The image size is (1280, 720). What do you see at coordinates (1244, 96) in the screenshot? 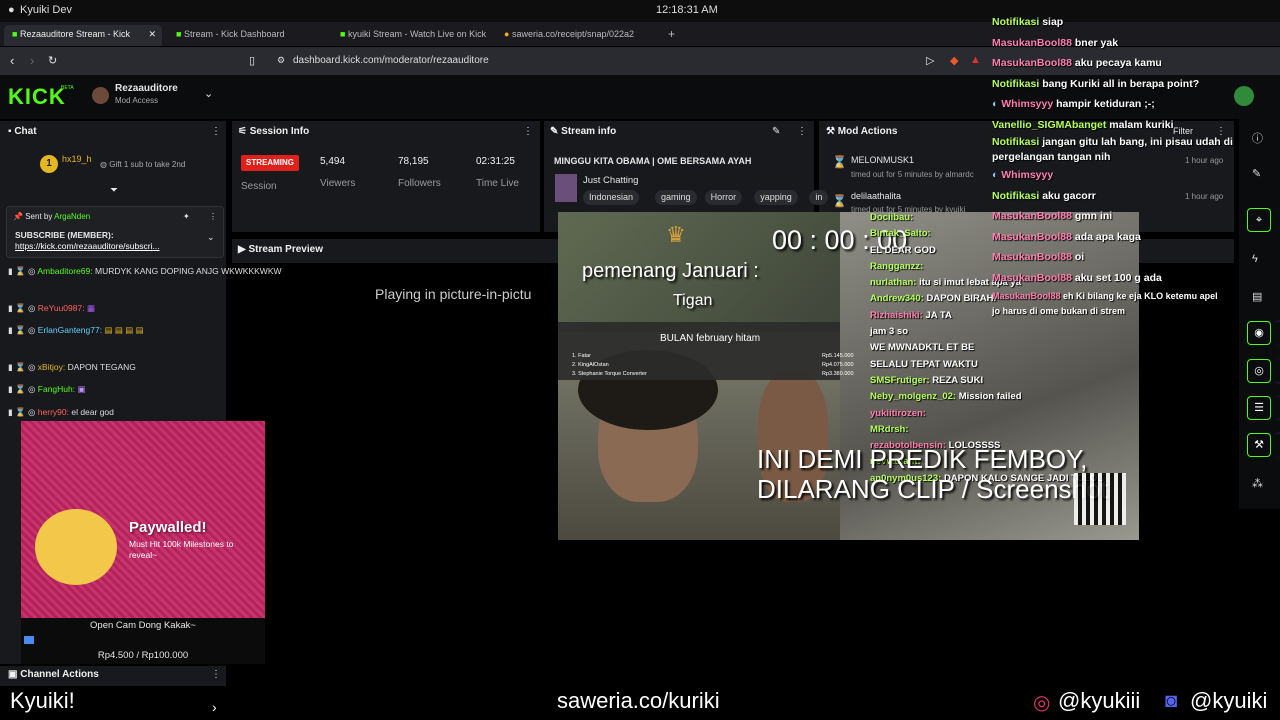
I see `profile-avatar` at bounding box center [1244, 96].